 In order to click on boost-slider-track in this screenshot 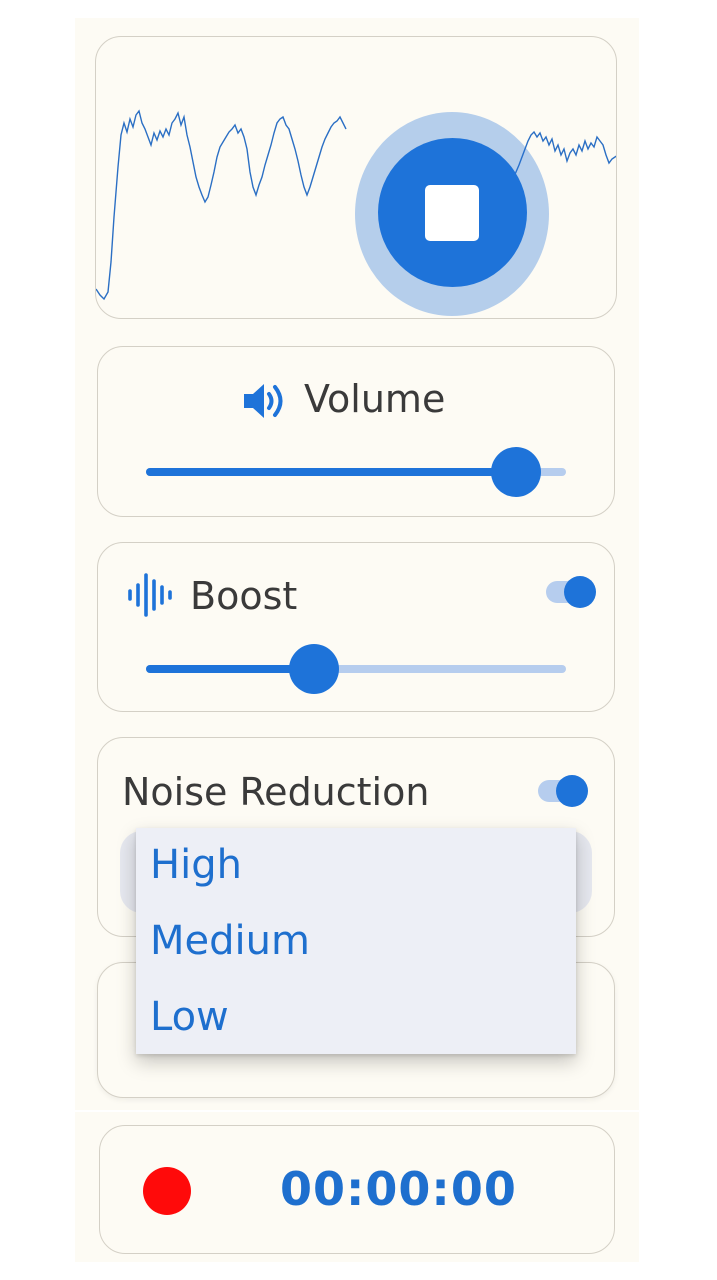, I will do `click(356, 669)`.